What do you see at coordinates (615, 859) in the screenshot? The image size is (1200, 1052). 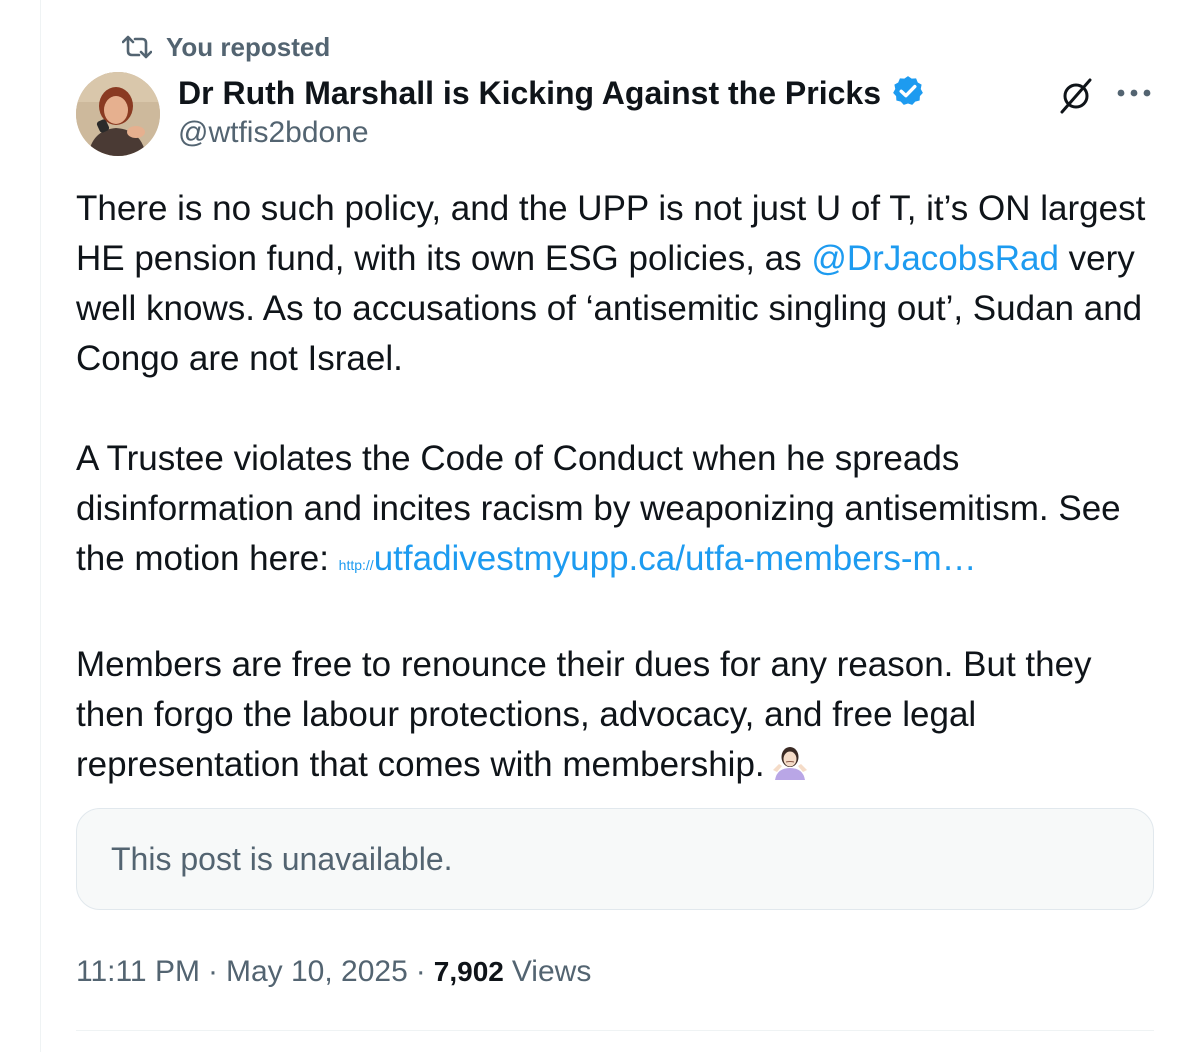 I see `unavailable-quote-card: This post is unavailable.` at bounding box center [615, 859].